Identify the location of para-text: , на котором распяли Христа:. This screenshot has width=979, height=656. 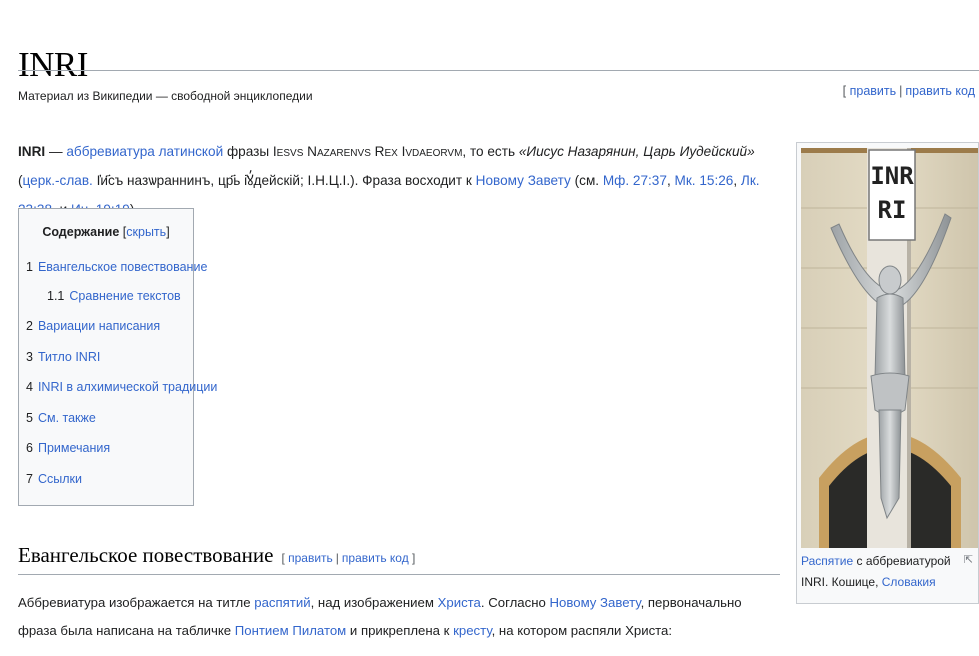
(582, 630).